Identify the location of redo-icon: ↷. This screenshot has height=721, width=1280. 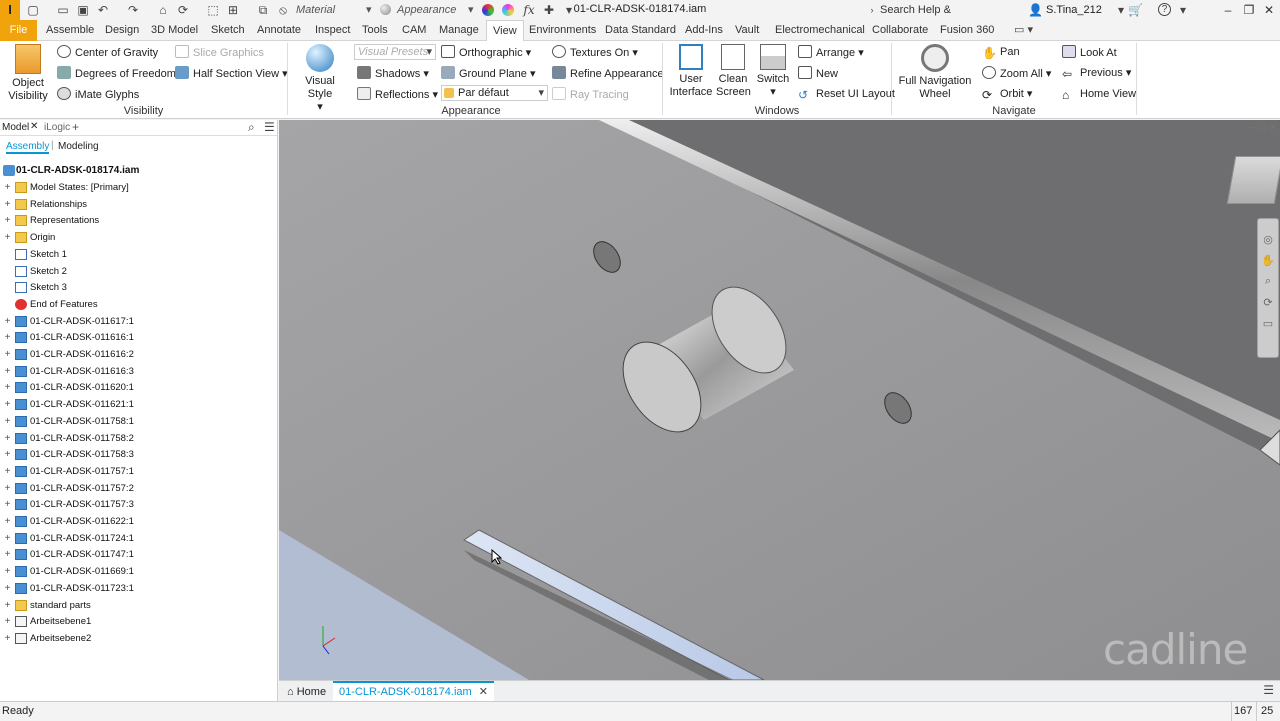
(133, 10).